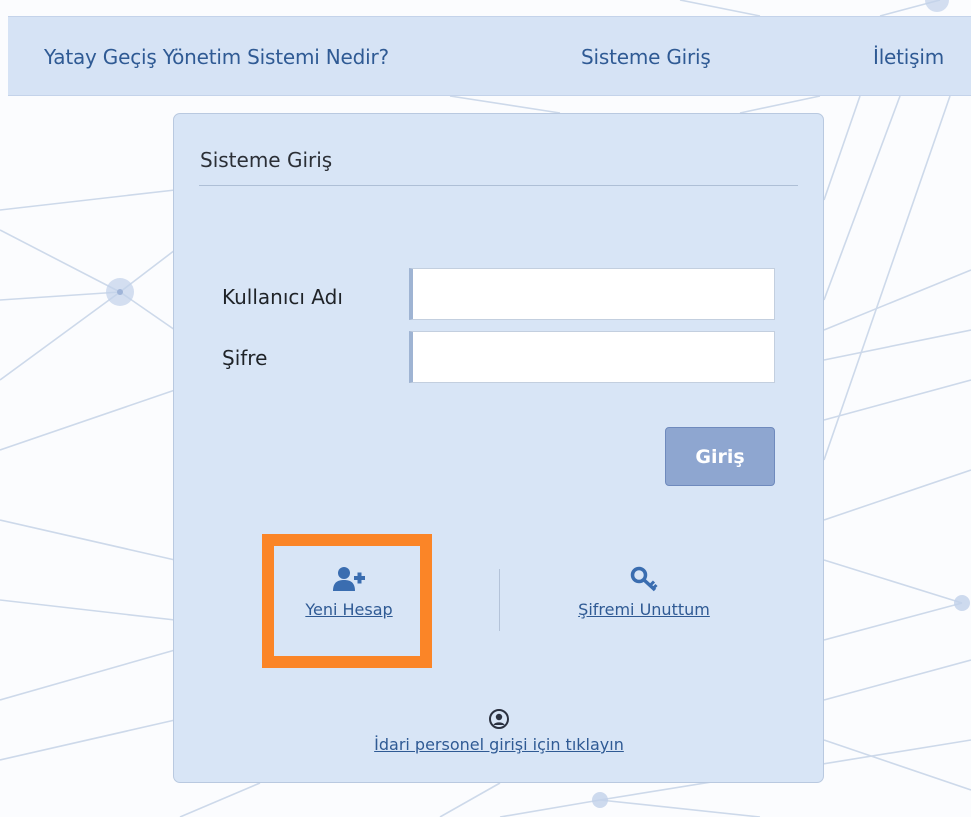 The width and height of the screenshot is (971, 817). Describe the element at coordinates (499, 600) in the screenshot. I see `actions-divider` at that location.